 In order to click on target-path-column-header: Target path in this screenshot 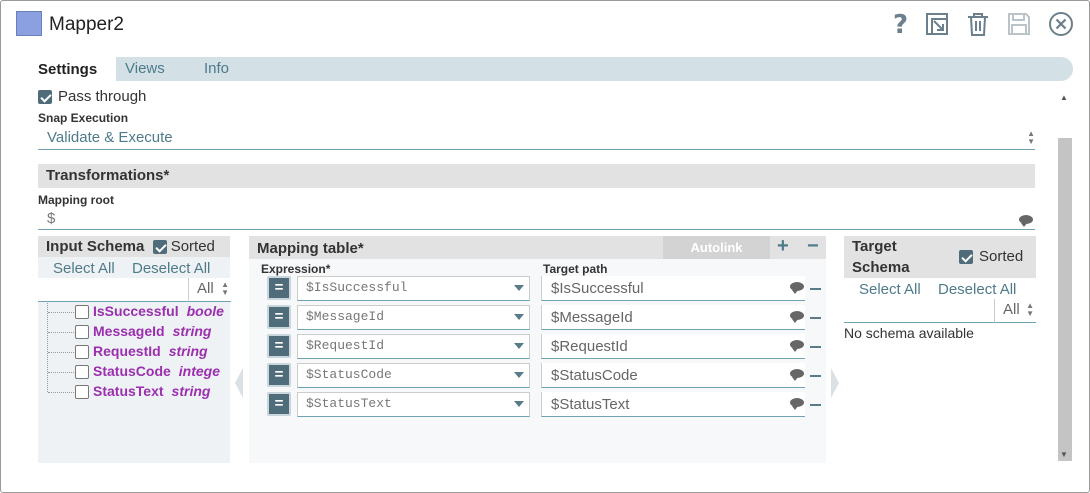, I will do `click(575, 269)`.